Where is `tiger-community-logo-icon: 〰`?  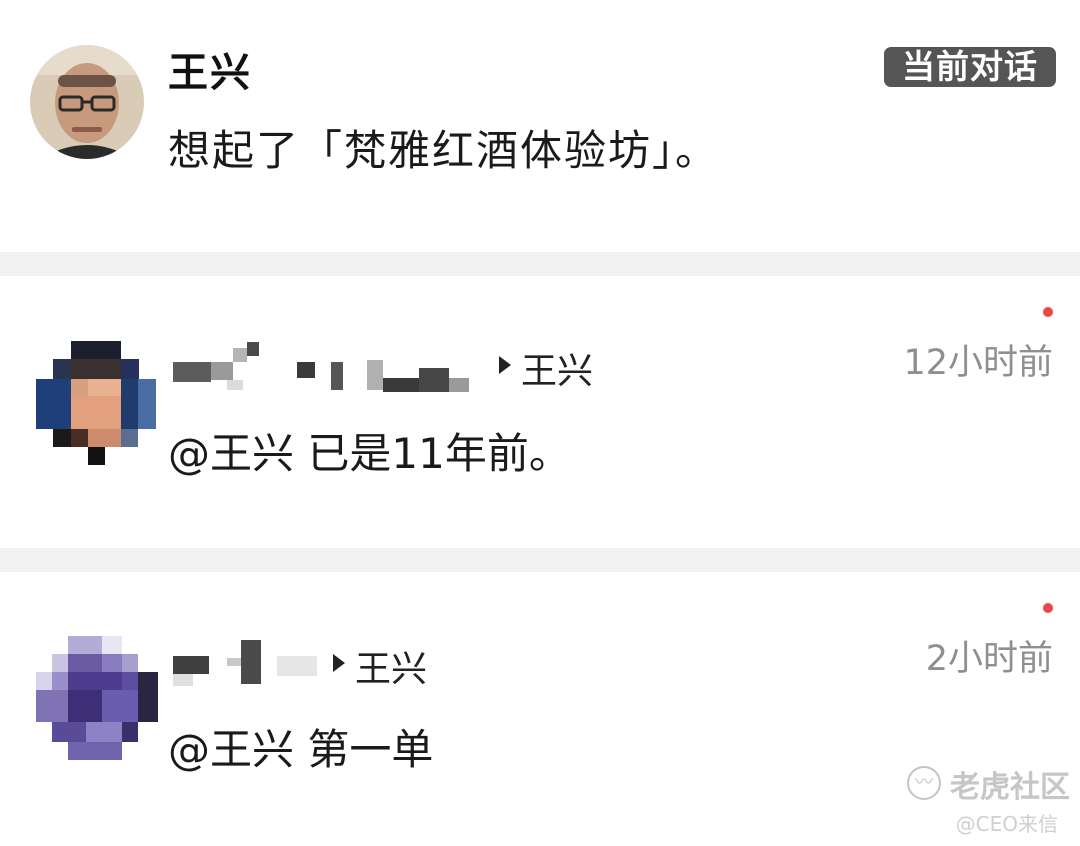 tiger-community-logo-icon: 〰 is located at coordinates (924, 783).